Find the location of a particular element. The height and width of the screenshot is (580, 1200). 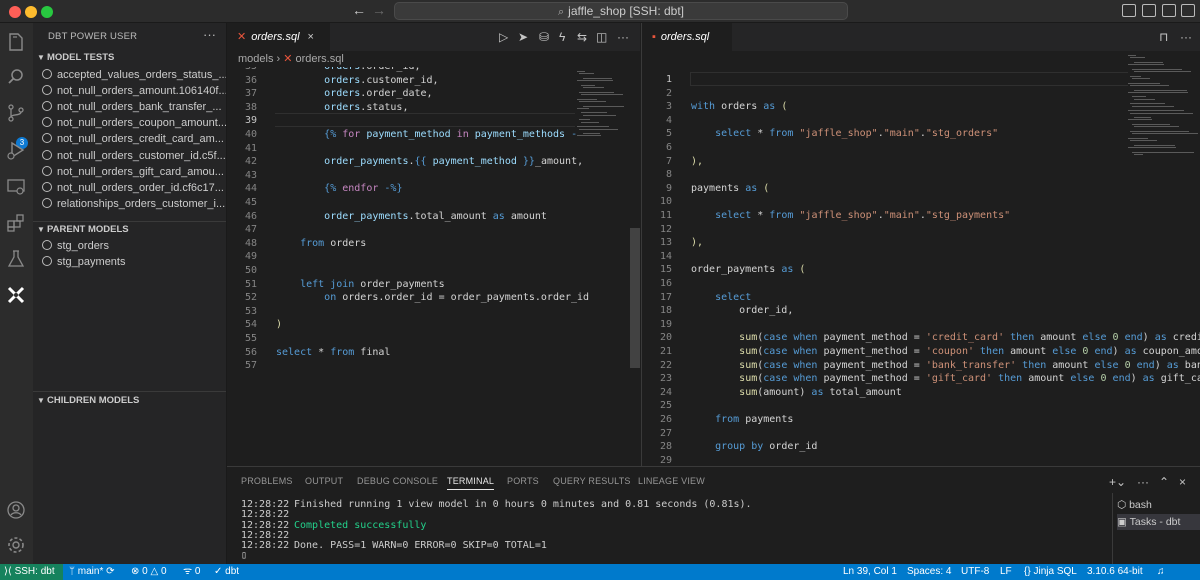

tab-orders-sql: ▪ orders.sql is located at coordinates (687, 37).